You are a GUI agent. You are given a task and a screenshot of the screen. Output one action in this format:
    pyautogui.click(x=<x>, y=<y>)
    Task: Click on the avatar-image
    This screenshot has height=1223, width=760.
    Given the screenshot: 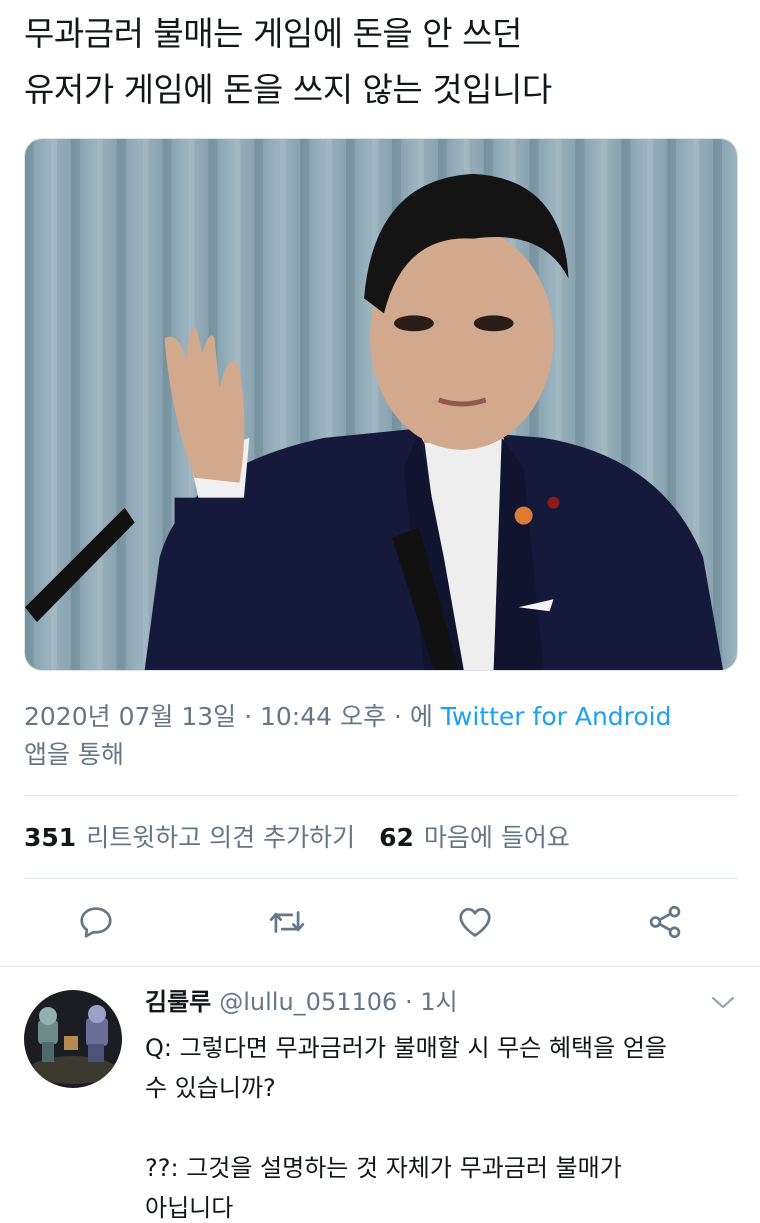 What is the action you would take?
    pyautogui.click(x=73, y=1039)
    